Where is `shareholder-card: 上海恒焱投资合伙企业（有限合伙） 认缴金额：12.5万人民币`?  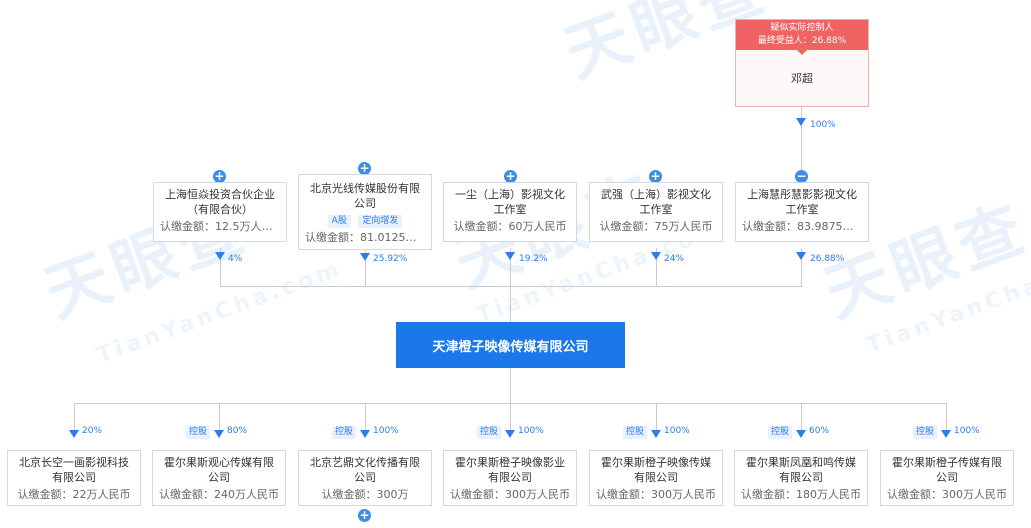
shareholder-card: 上海恒焱投资合伙企业（有限合伙） 认缴金额：12.5万人民币 is located at coordinates (220, 212).